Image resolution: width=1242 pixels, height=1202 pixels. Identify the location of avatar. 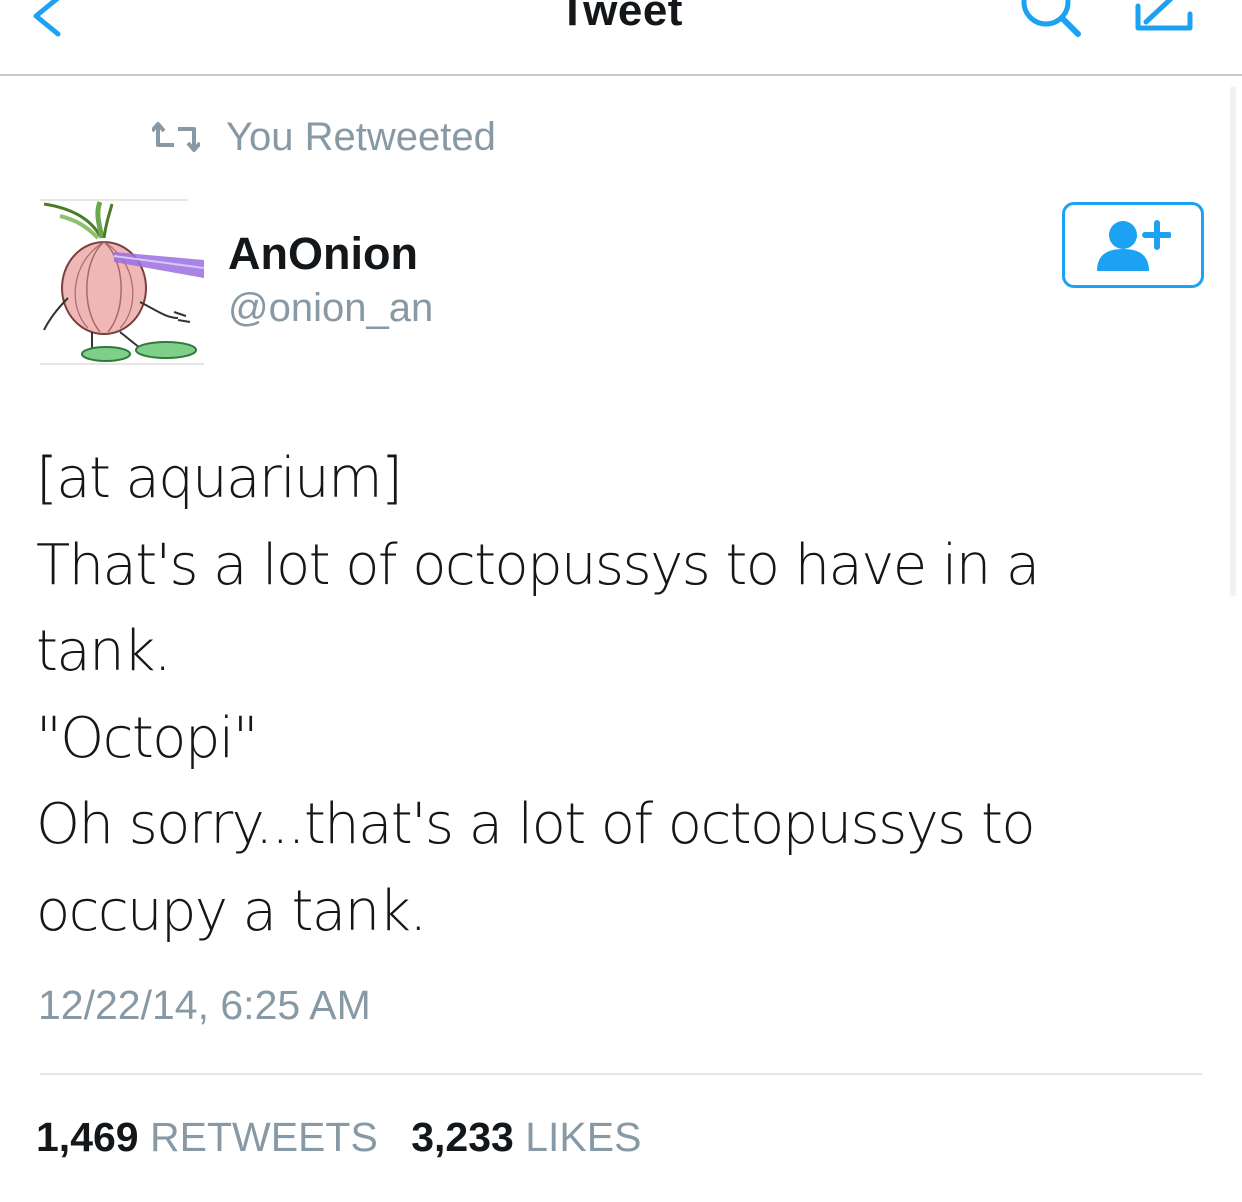
(122, 282).